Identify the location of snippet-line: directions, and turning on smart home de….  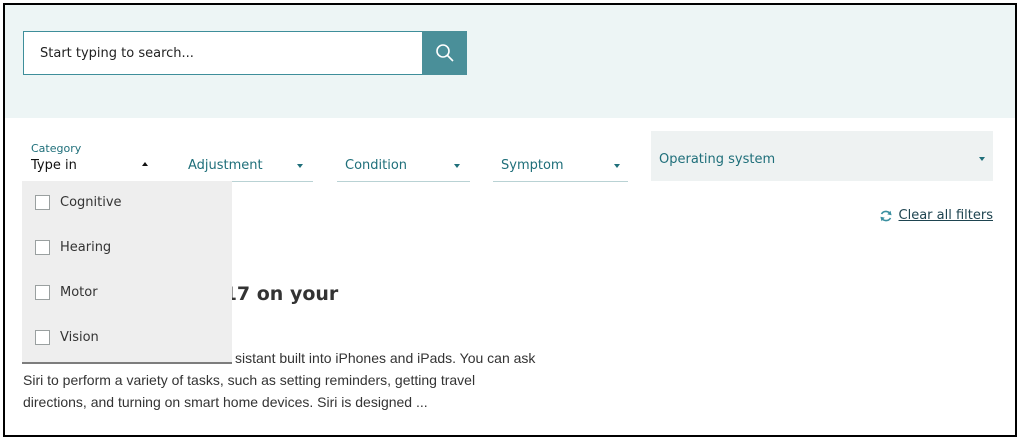
(225, 402).